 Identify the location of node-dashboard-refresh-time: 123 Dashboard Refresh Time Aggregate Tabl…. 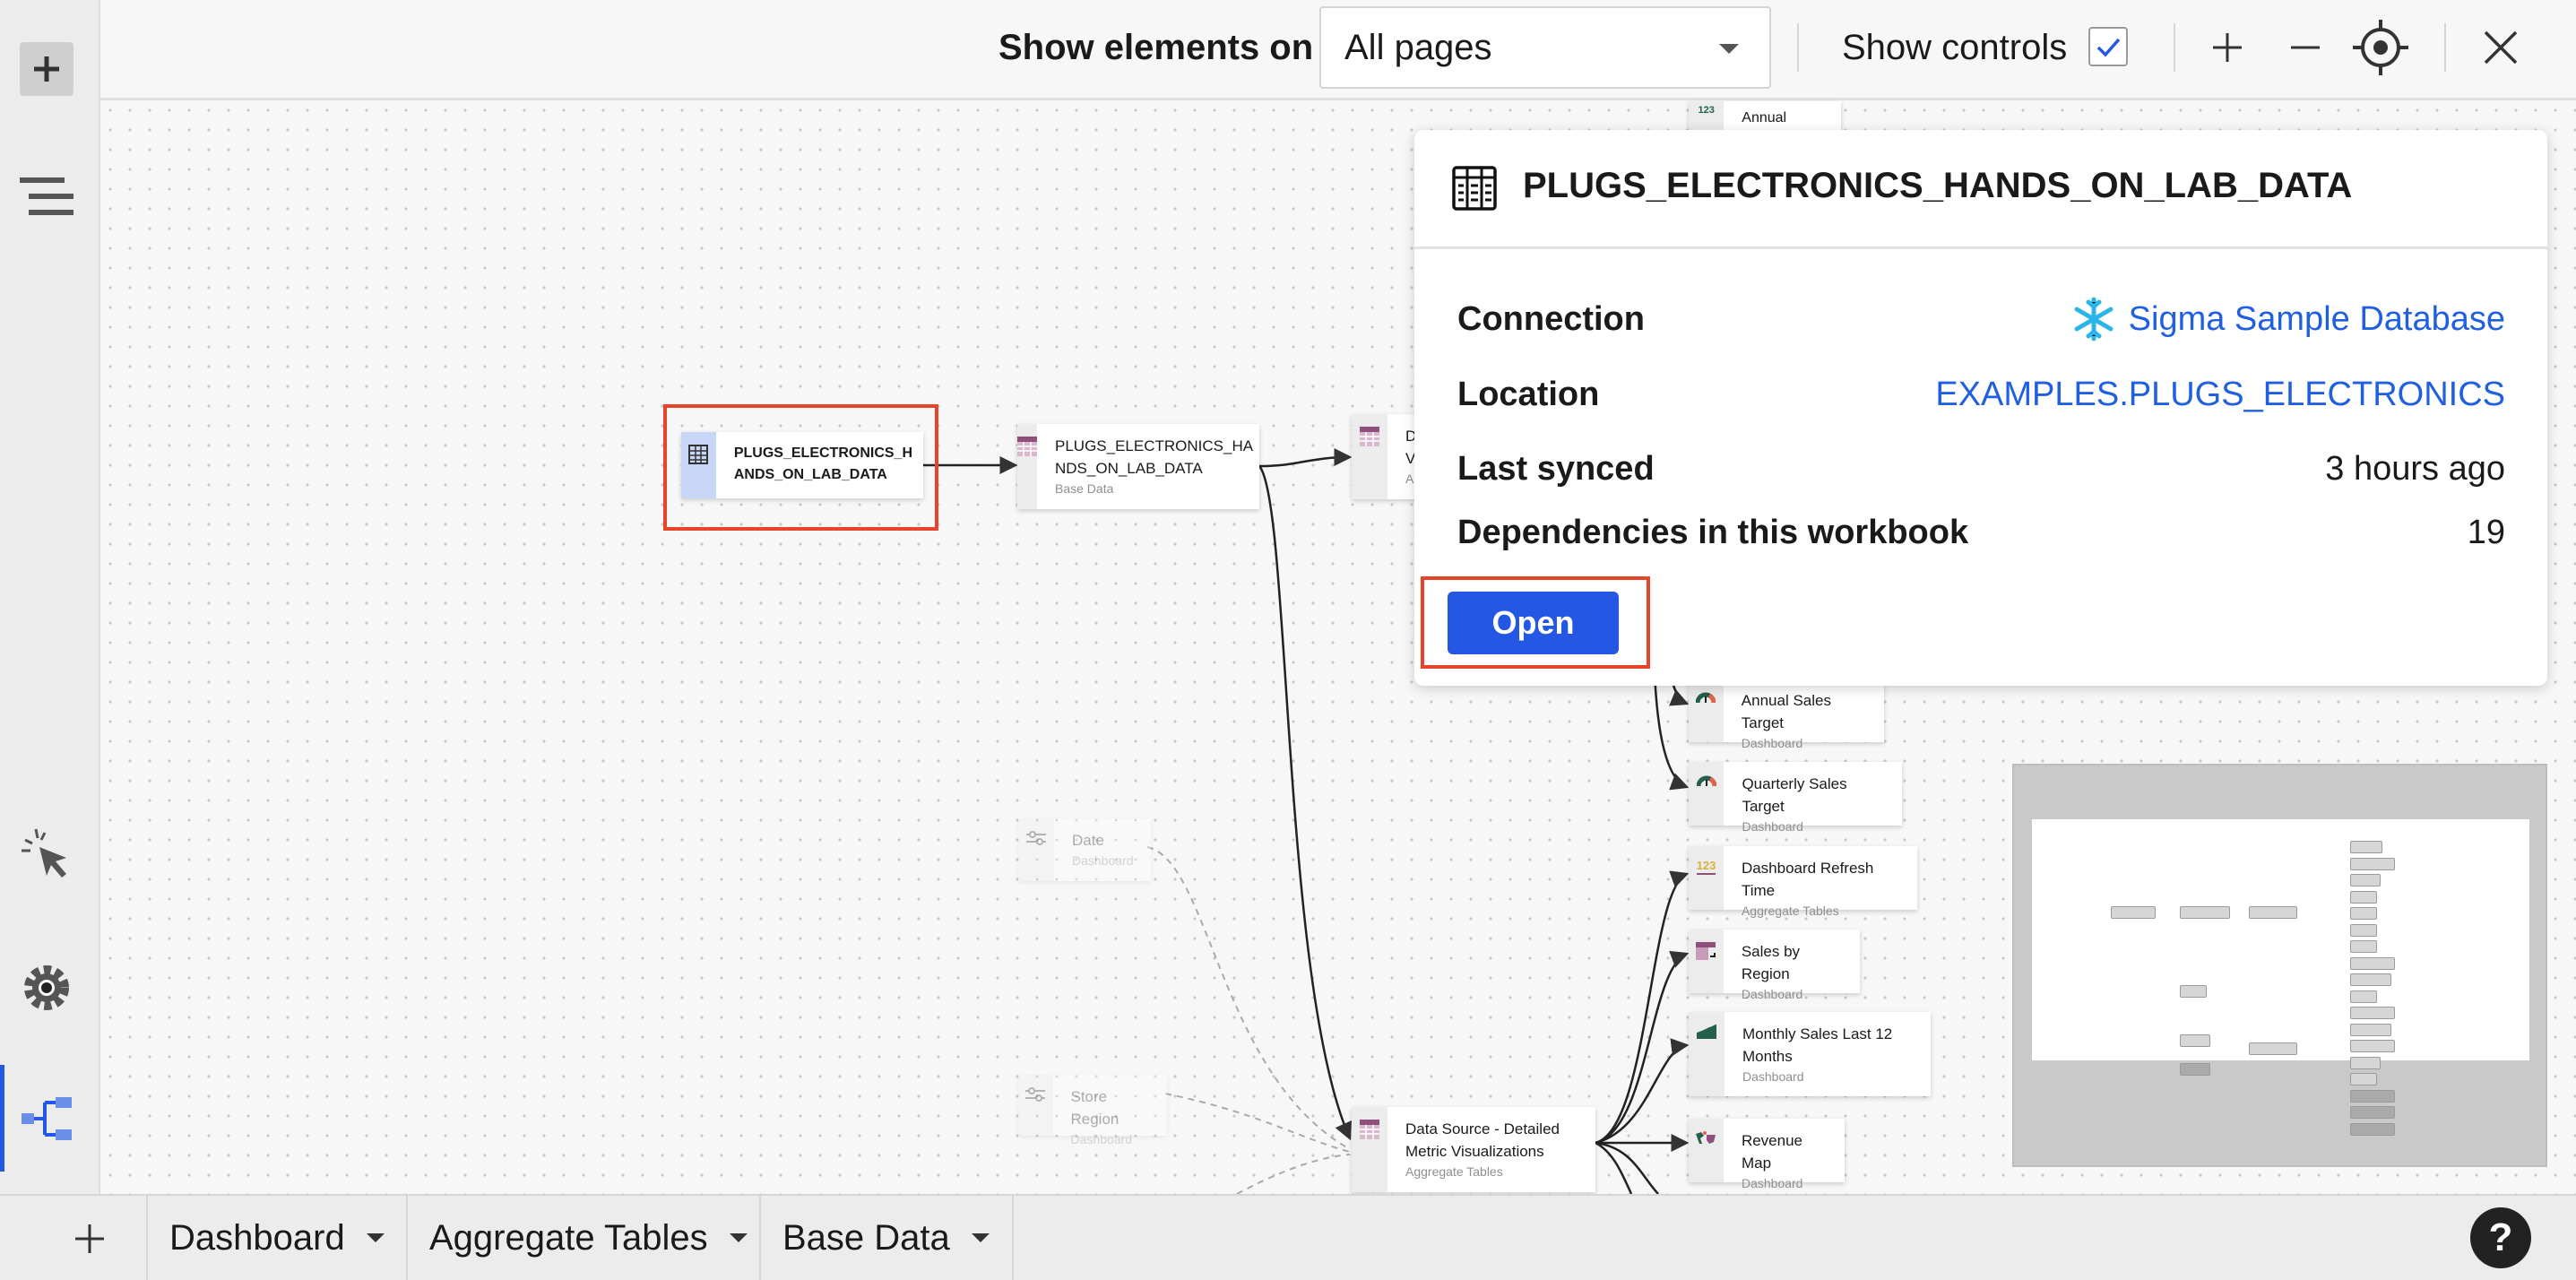
(1803, 882).